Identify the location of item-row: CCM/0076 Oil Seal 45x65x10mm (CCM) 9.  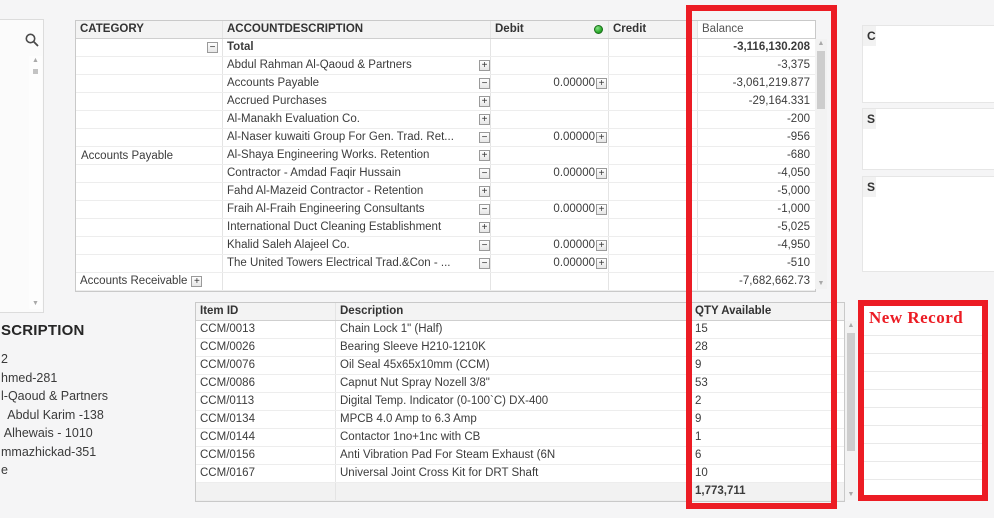
(520, 366).